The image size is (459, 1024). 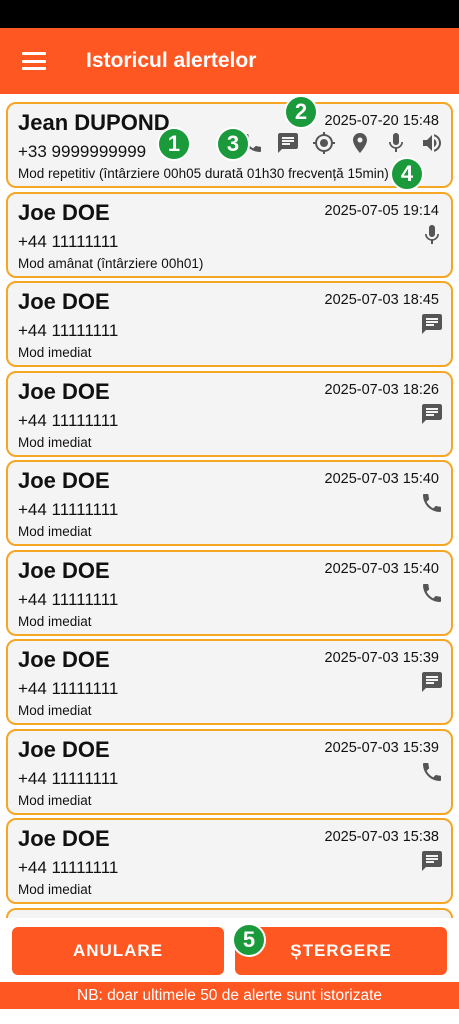 What do you see at coordinates (229, 1016) in the screenshot?
I see `navigation-bar` at bounding box center [229, 1016].